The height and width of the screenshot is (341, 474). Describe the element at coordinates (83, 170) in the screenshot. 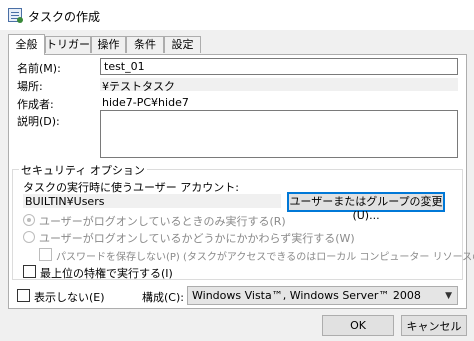

I see `security-options-title: セキュリティ オプション` at that location.